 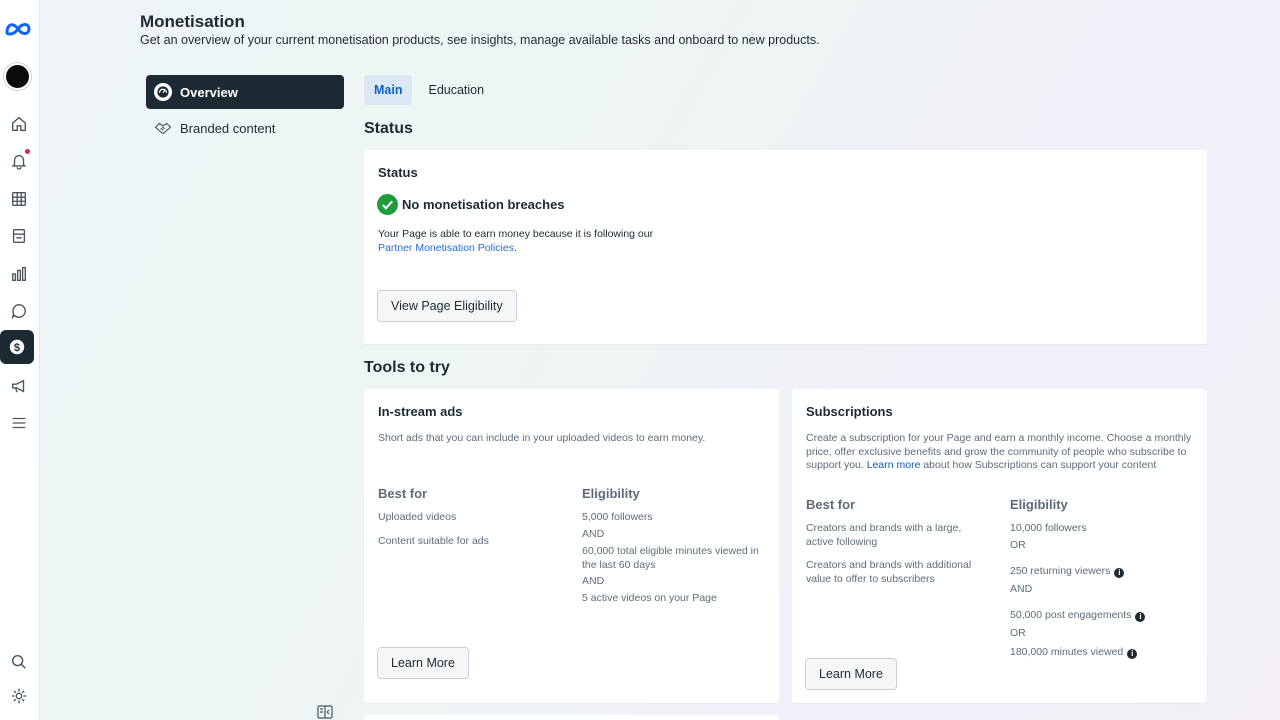 What do you see at coordinates (1021, 589) in the screenshot?
I see `subscriptions-eligibility-item: AND` at bounding box center [1021, 589].